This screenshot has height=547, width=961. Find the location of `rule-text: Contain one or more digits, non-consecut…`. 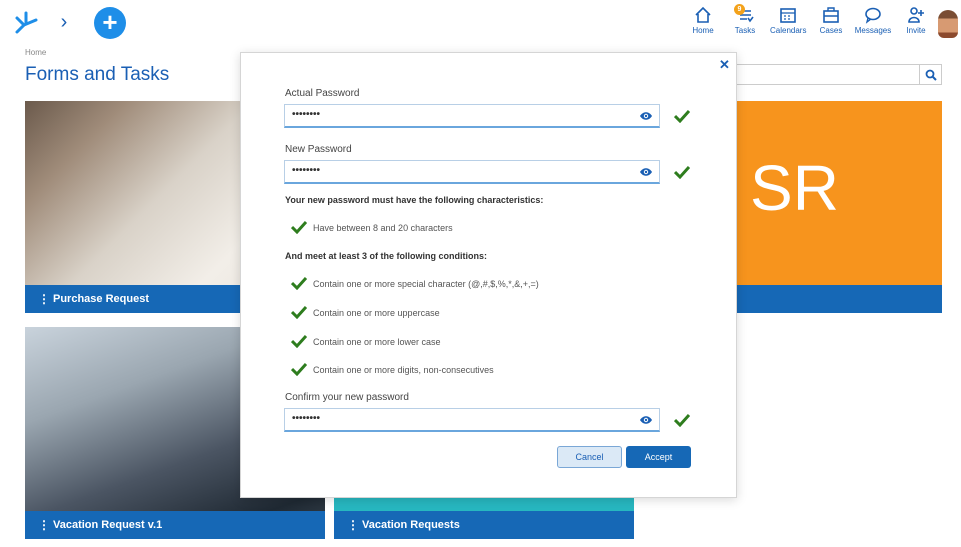

rule-text: Contain one or more digits, non-consecut… is located at coordinates (403, 370).